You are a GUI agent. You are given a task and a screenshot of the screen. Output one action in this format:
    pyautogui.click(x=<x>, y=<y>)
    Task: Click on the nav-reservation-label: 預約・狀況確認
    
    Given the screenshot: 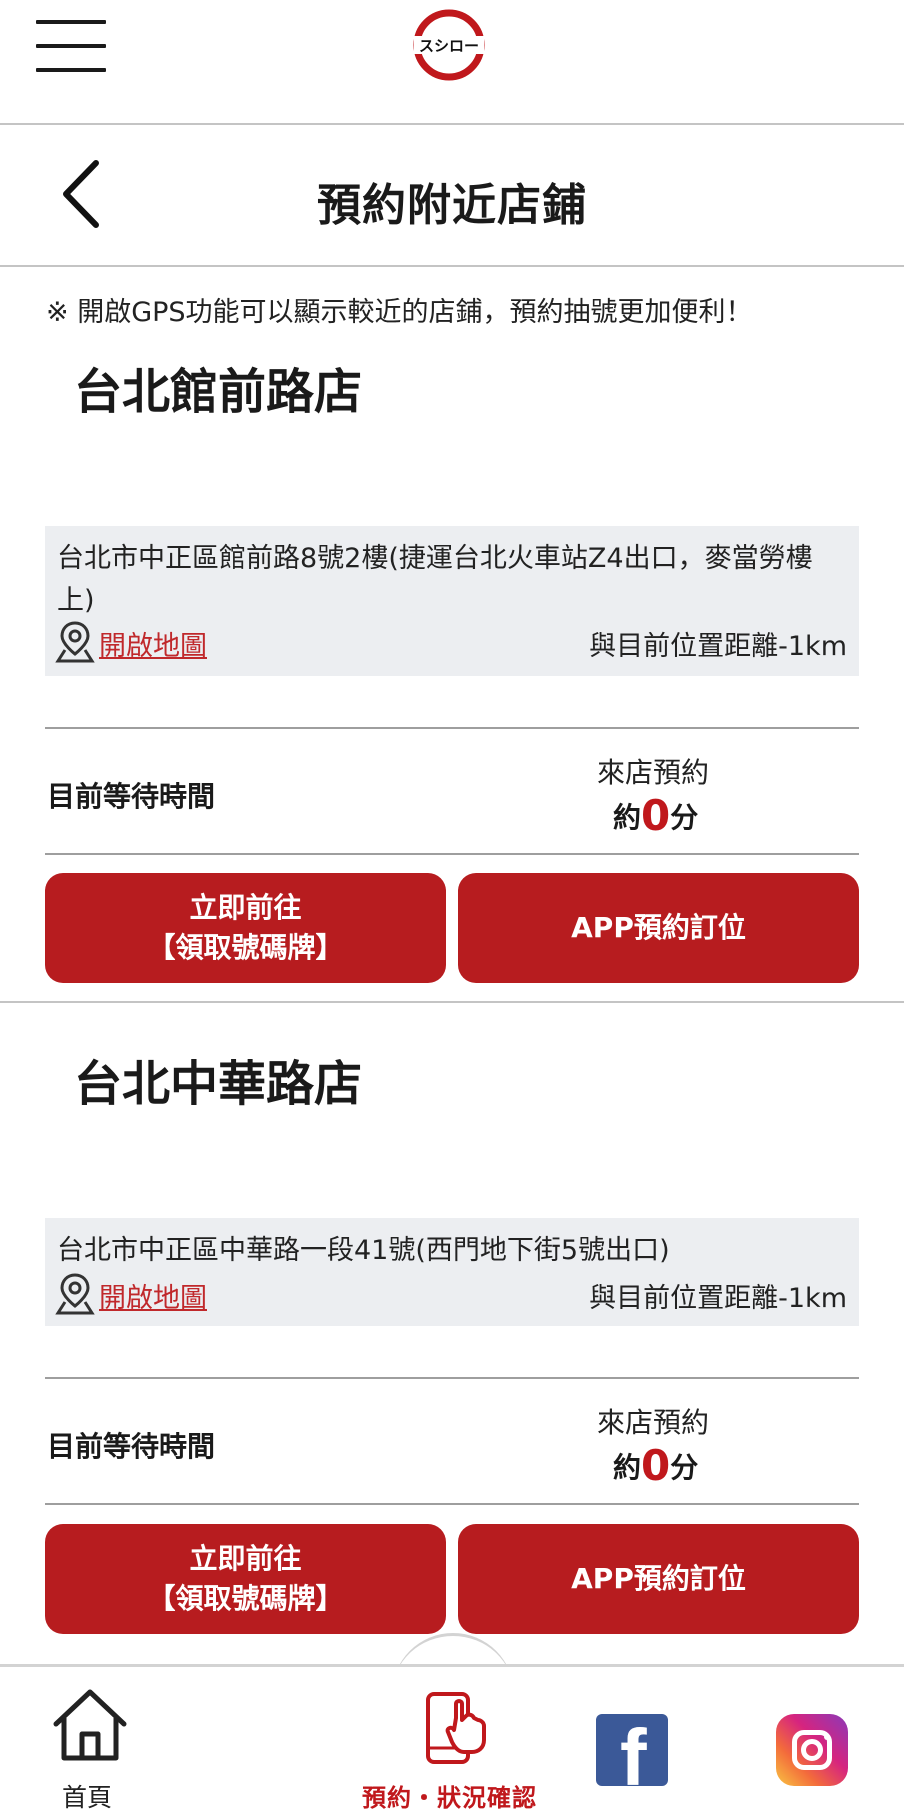 What is the action you would take?
    pyautogui.click(x=449, y=1797)
    